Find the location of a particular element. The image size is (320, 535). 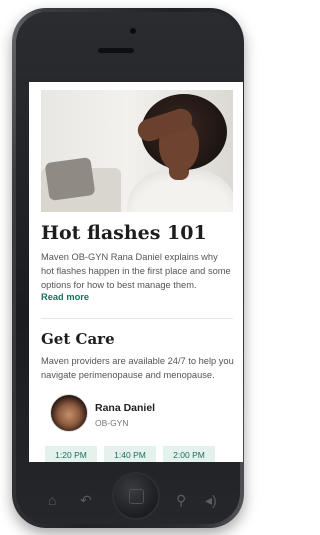

back-icon: ↶ is located at coordinates (86, 500).